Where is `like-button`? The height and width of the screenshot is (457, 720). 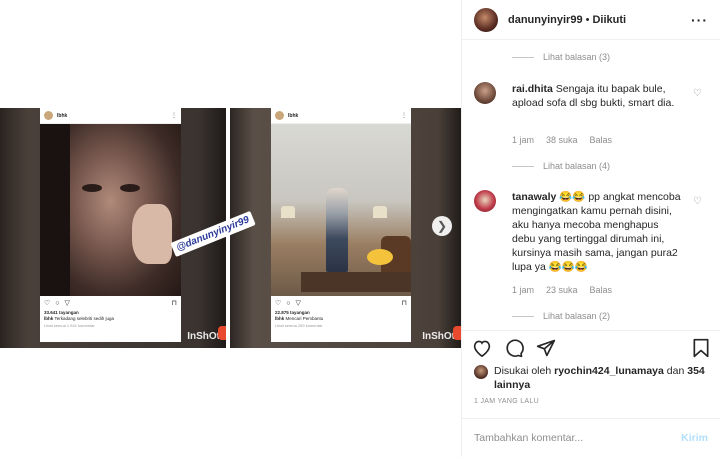 like-button is located at coordinates (482, 348).